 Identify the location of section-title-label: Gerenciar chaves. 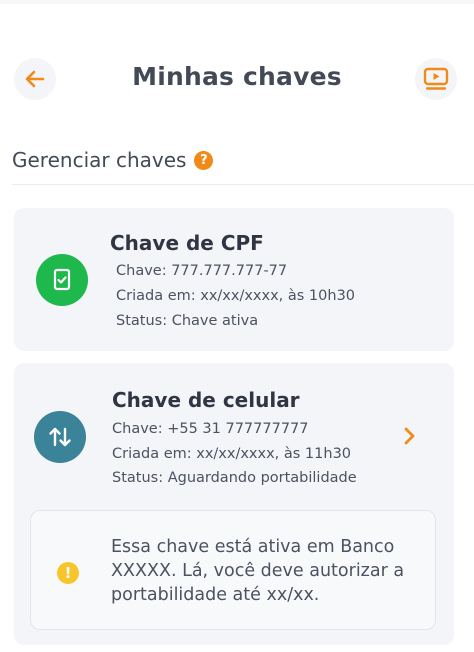
(99, 160).